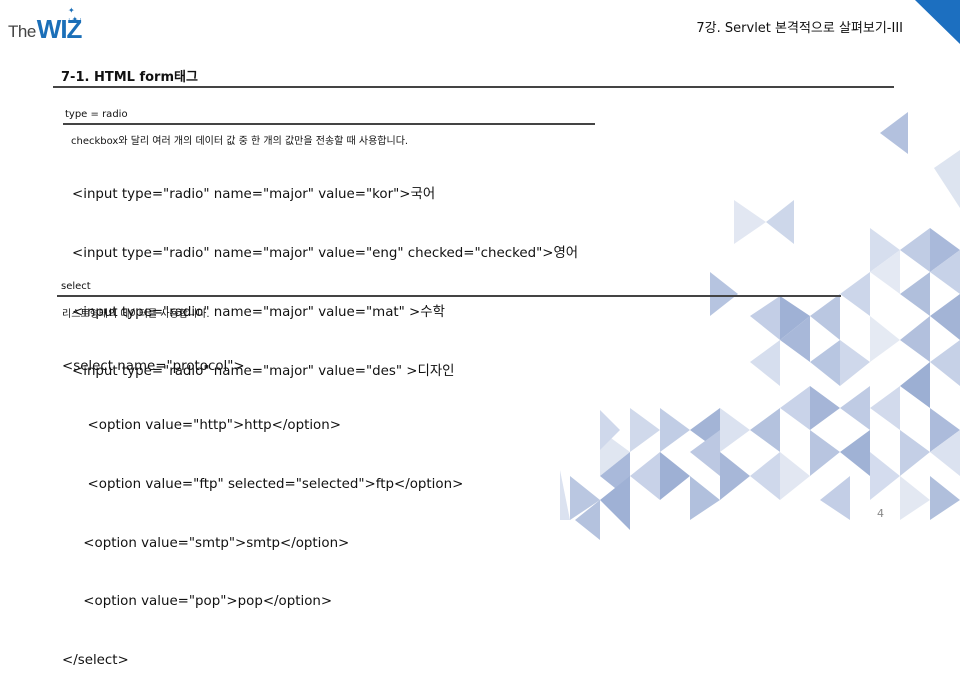 Image resolution: width=960 pixels, height=690 pixels. I want to click on code-line: <option value="http">http</option>, so click(201, 425).